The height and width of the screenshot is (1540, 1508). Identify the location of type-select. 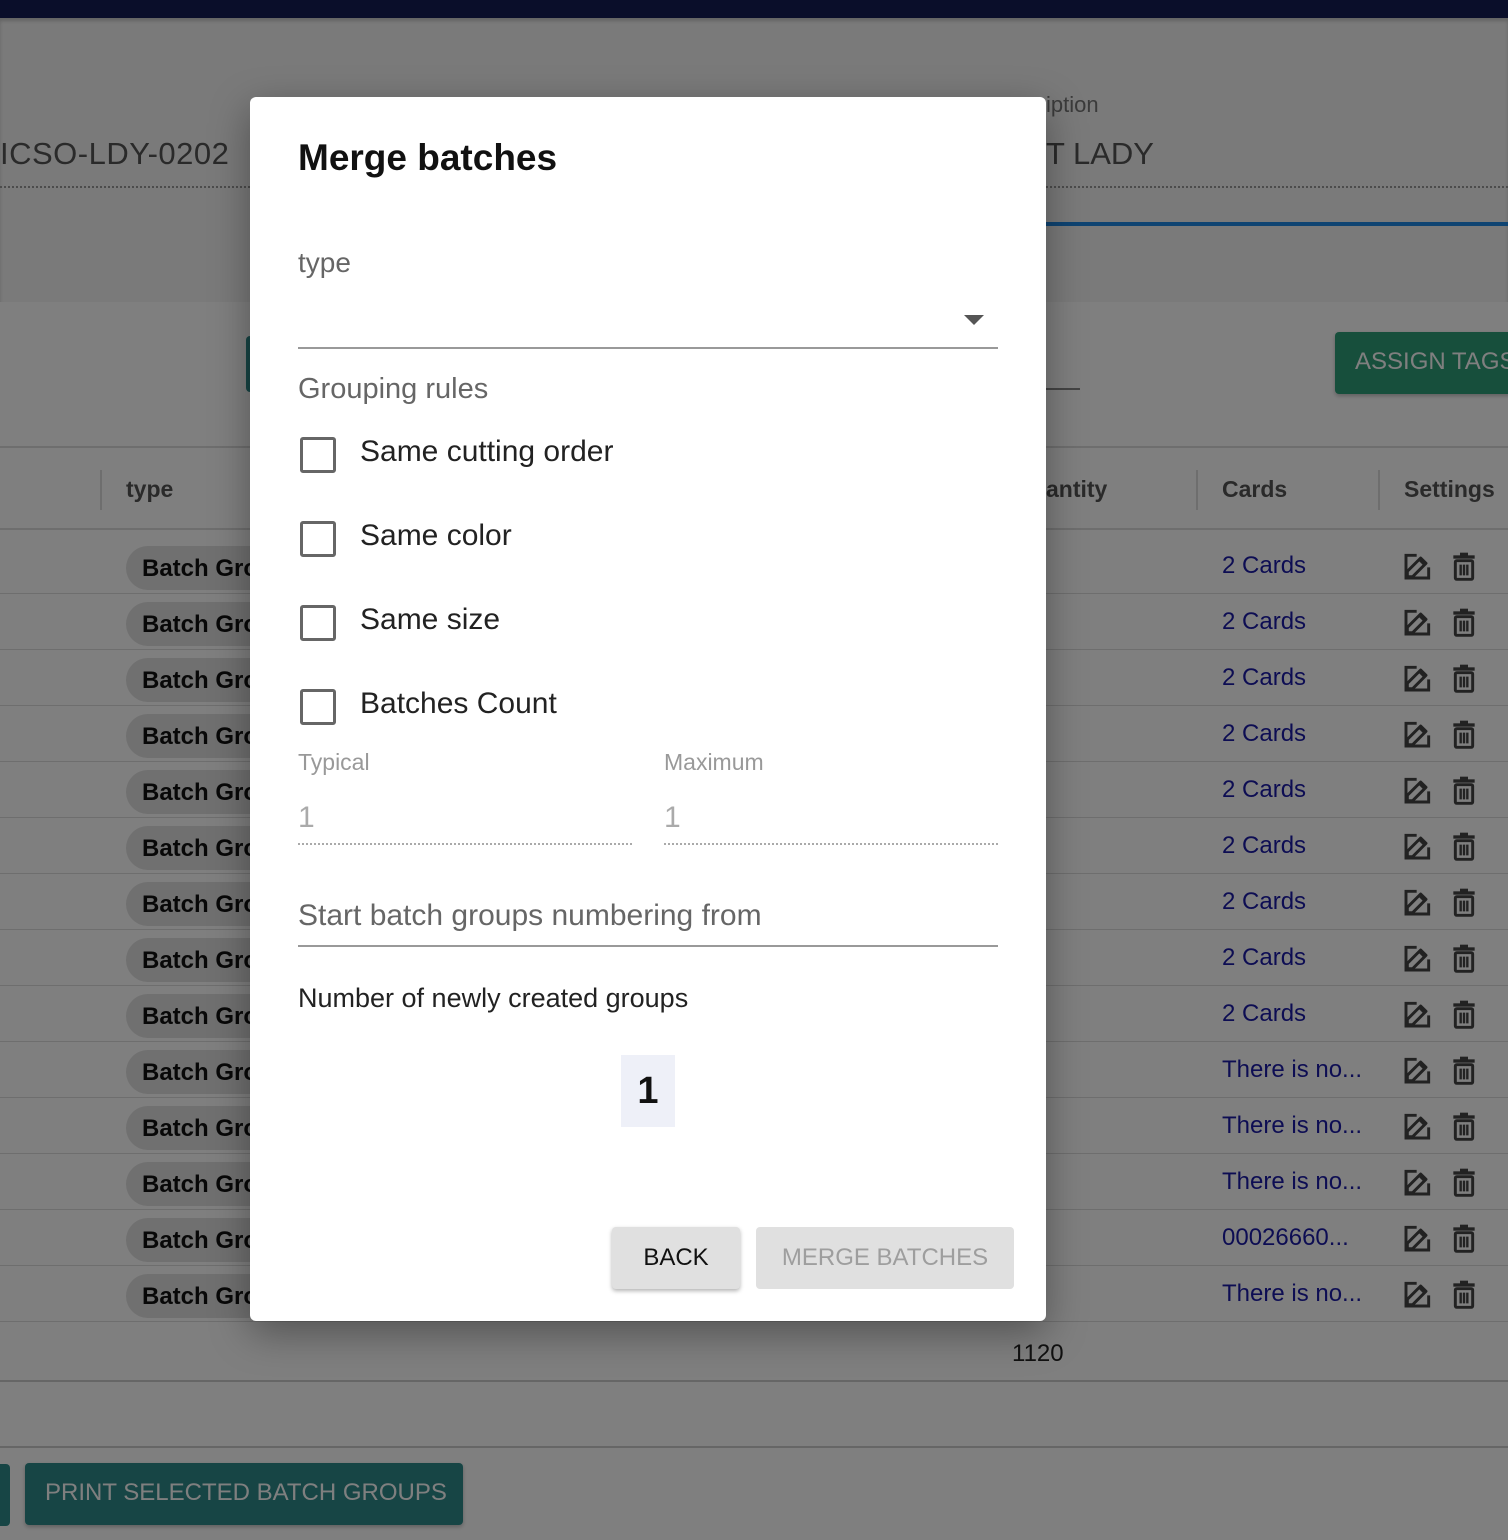
(648, 321).